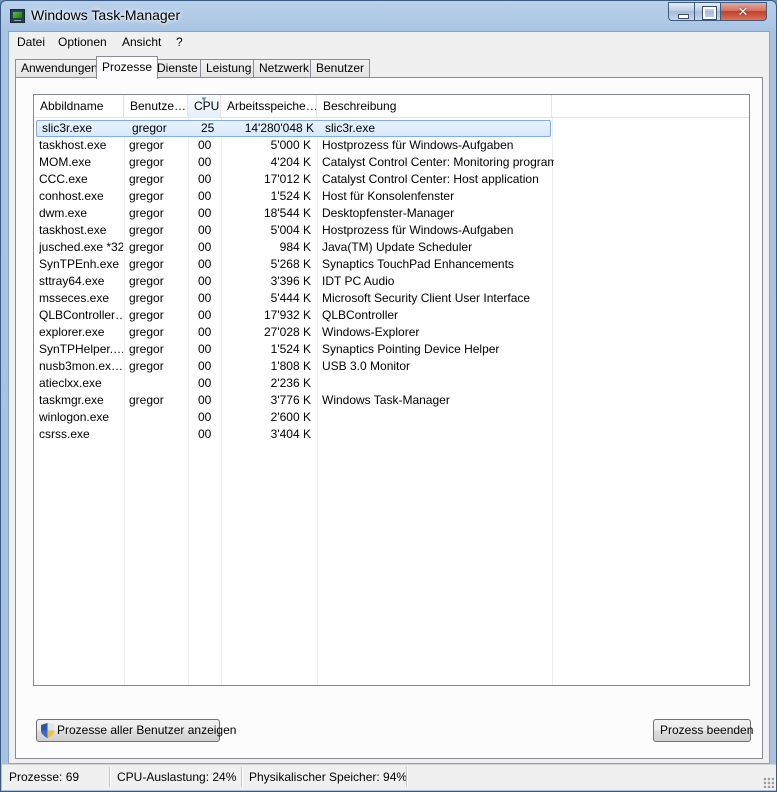 Image resolution: width=777 pixels, height=792 pixels. Describe the element at coordinates (366, 366) in the screenshot. I see `process-description: USB 3.0 Monitor` at that location.